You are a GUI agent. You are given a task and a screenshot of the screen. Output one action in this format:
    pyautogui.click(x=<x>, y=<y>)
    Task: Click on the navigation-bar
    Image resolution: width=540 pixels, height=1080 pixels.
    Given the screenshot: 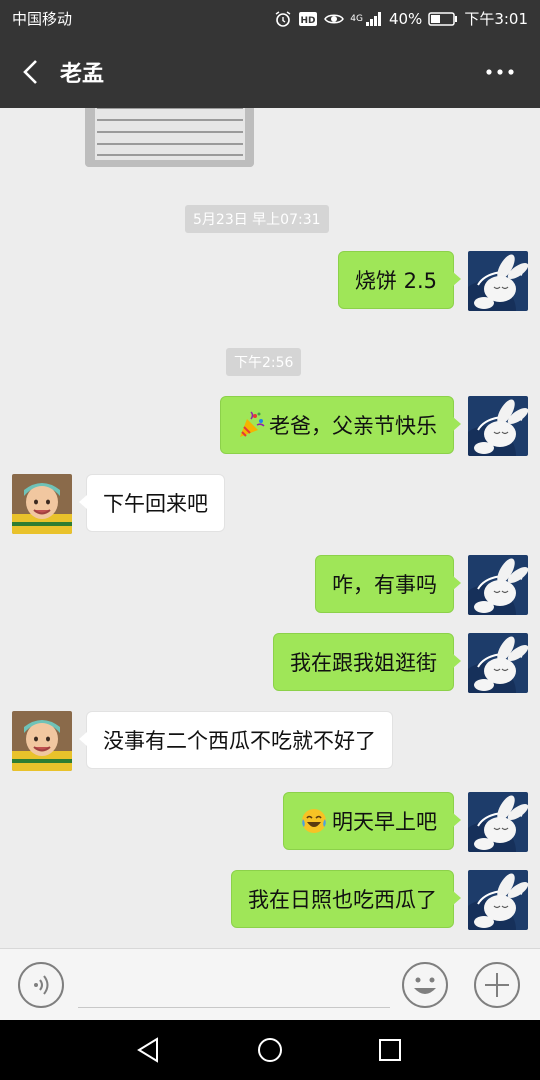 What is the action you would take?
    pyautogui.click(x=270, y=1050)
    